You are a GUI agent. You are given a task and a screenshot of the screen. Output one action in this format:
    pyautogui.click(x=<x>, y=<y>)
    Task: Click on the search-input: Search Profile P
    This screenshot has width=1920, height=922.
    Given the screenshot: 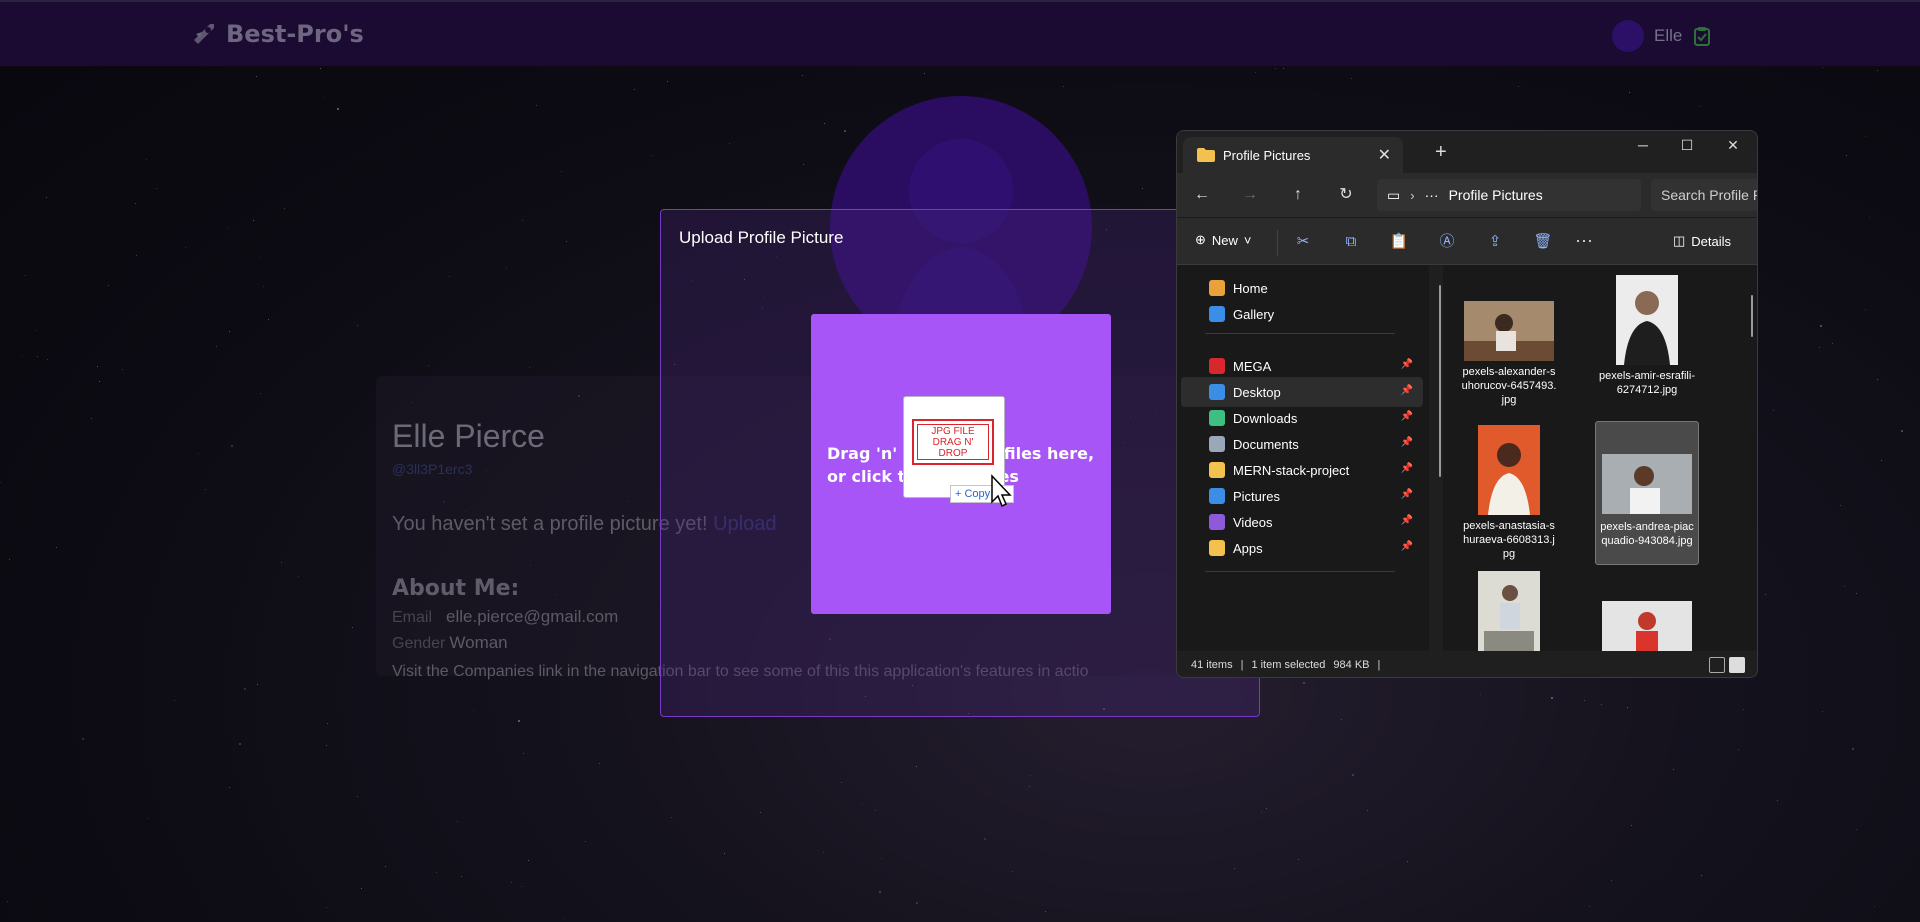 What is the action you would take?
    pyautogui.click(x=1704, y=195)
    